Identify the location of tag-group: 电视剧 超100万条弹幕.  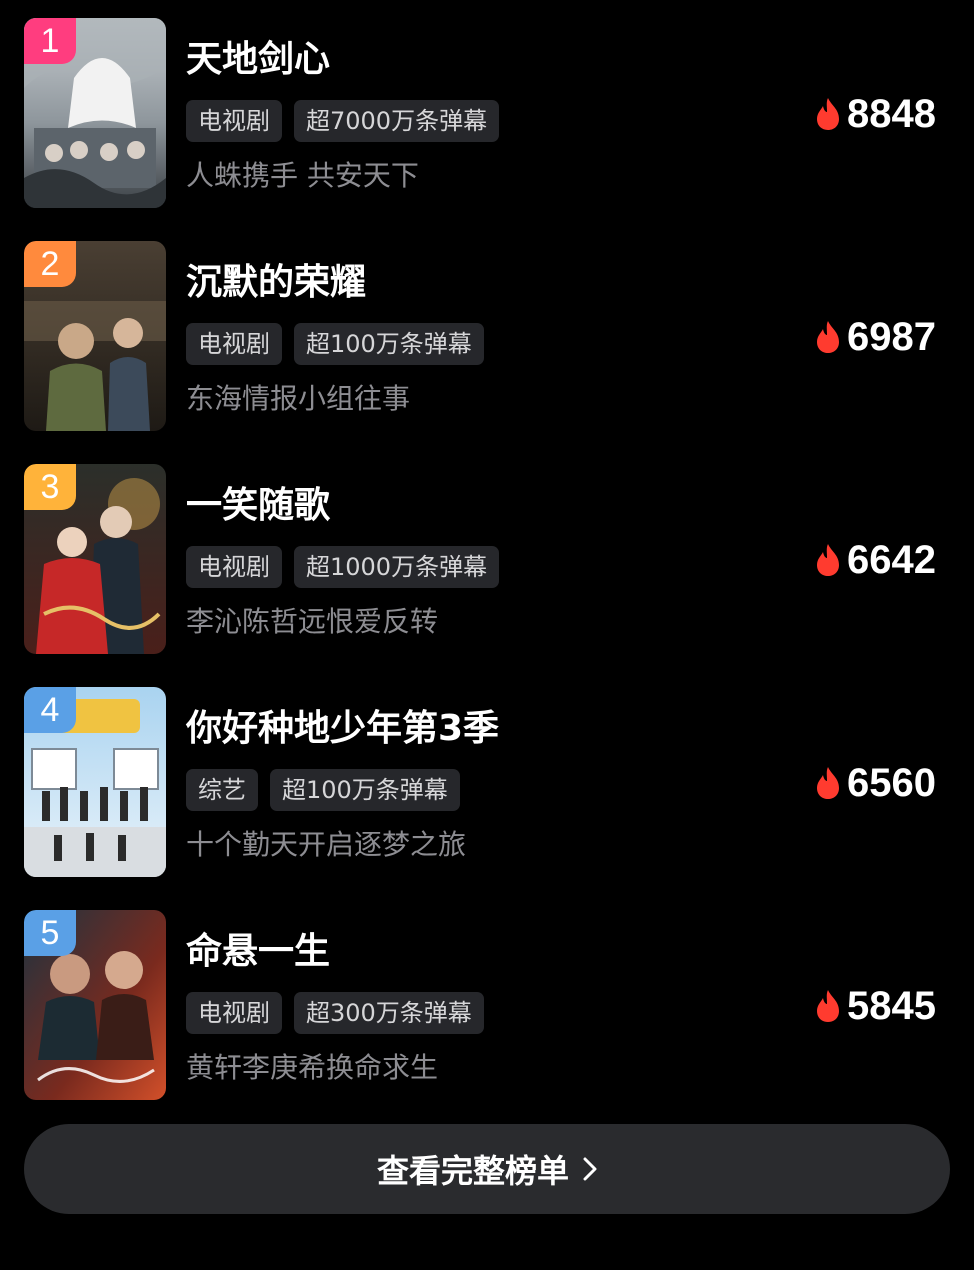
(335, 344).